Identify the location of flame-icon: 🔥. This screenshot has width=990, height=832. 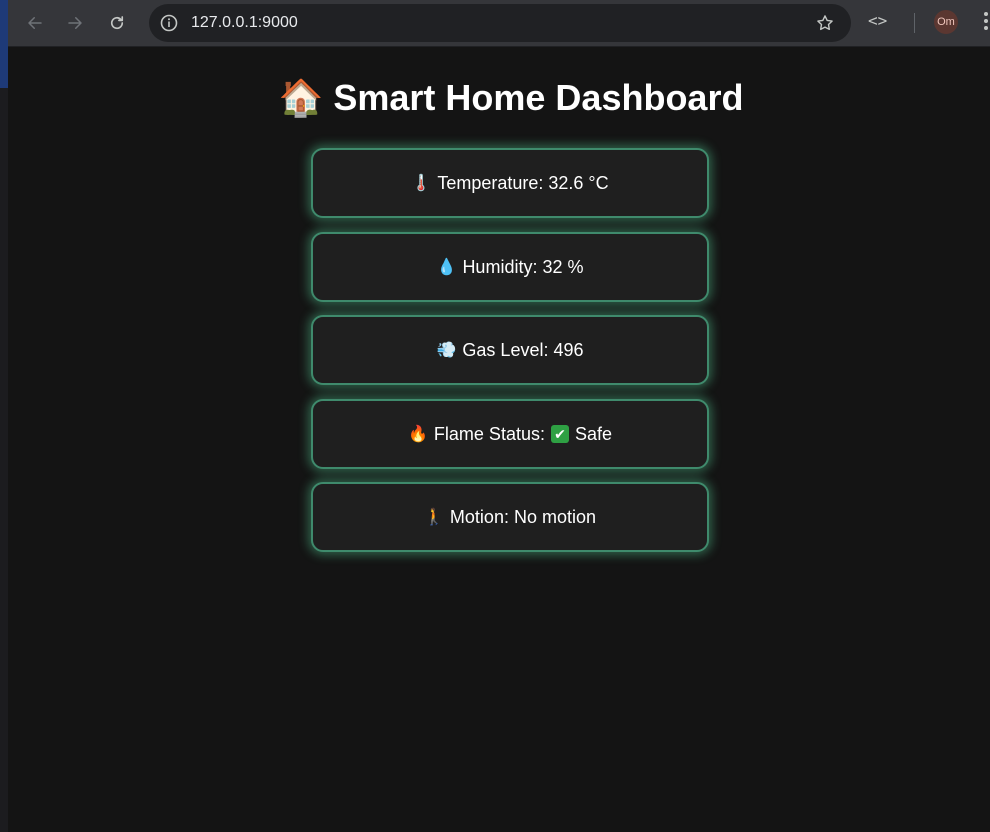
(418, 434).